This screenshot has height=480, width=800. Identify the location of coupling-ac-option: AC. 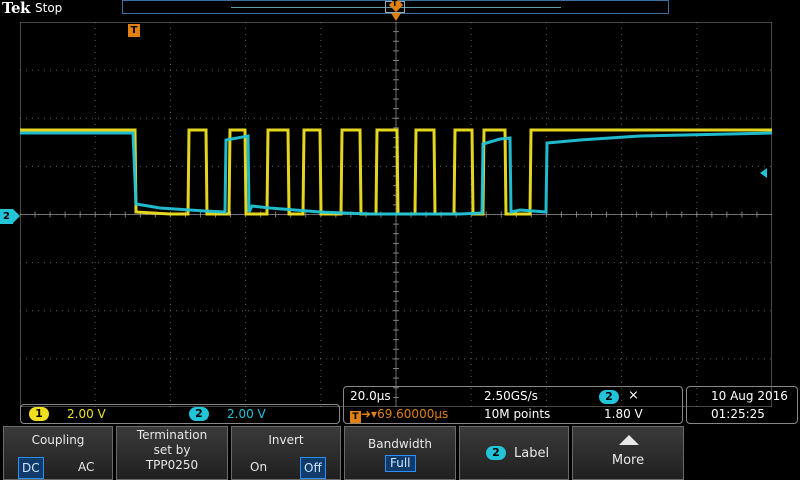
(86, 467).